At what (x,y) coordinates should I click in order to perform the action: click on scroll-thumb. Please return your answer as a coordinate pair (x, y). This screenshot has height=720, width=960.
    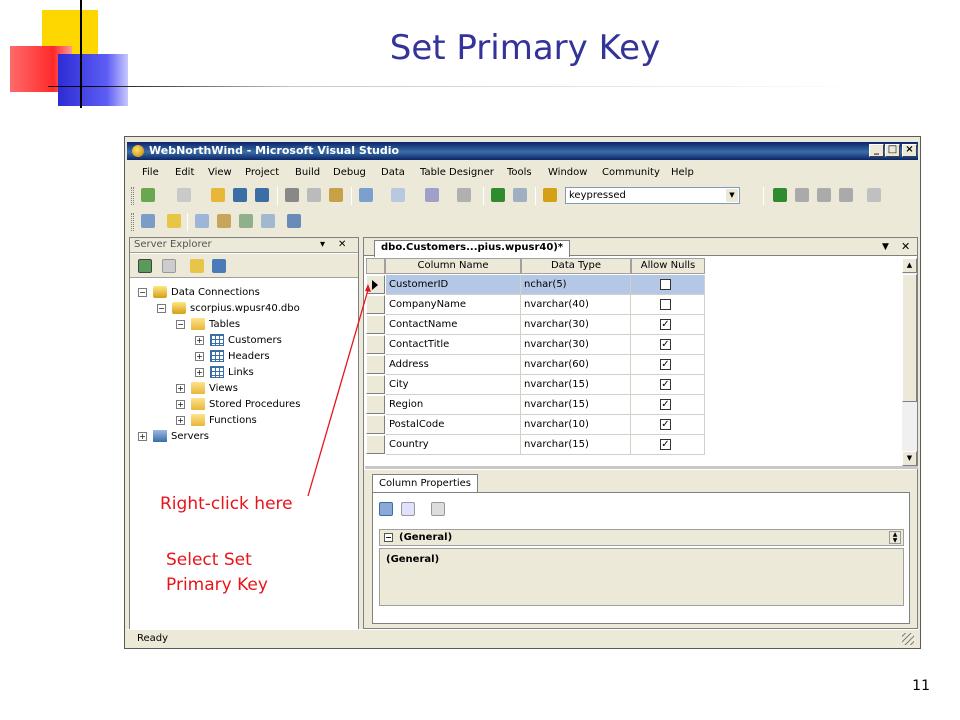
    Looking at the image, I should click on (909, 338).